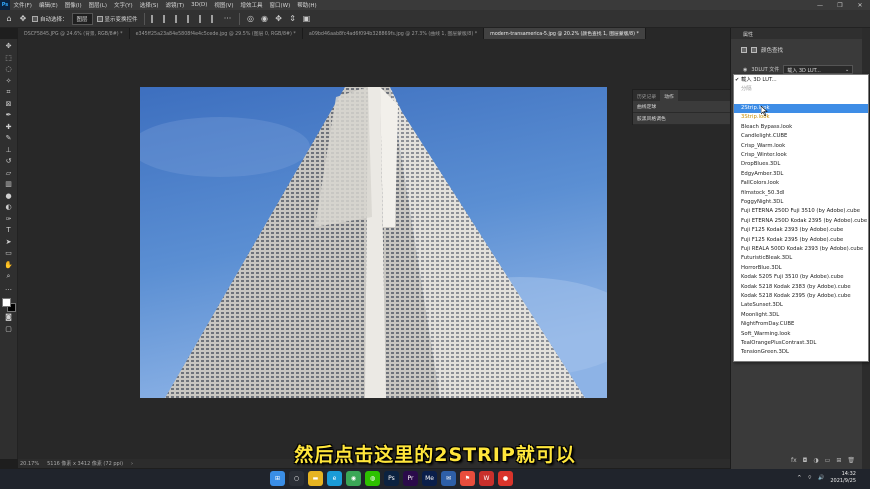 The height and width of the screenshot is (489, 870). Describe the element at coordinates (646, 95) in the screenshot. I see `tab-history: 历史记录` at that location.